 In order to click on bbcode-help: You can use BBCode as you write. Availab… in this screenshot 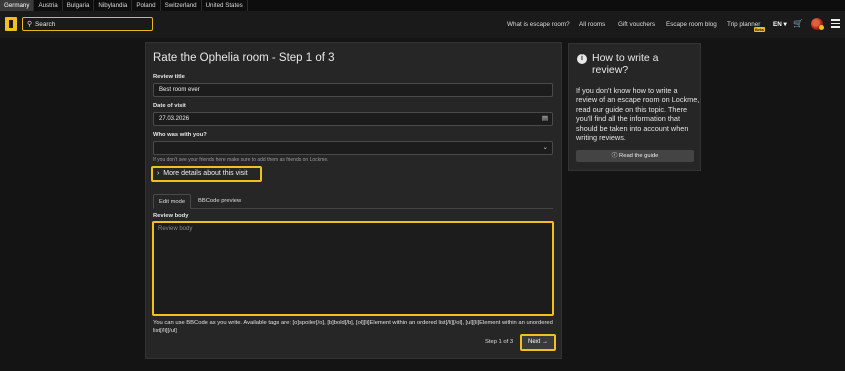, I will do `click(353, 327)`.